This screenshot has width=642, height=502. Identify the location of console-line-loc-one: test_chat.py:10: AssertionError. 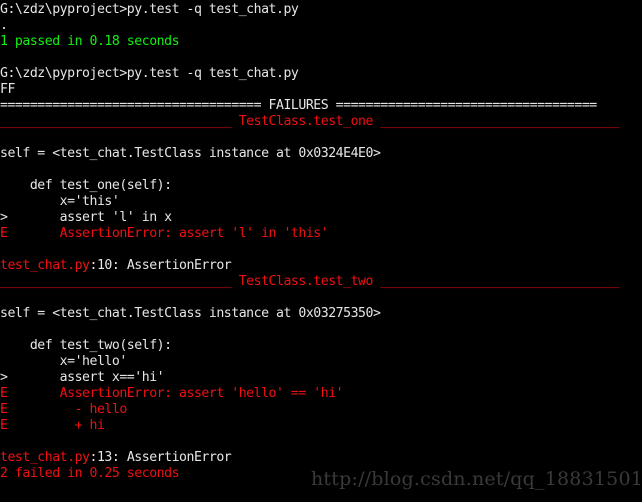
(321, 266).